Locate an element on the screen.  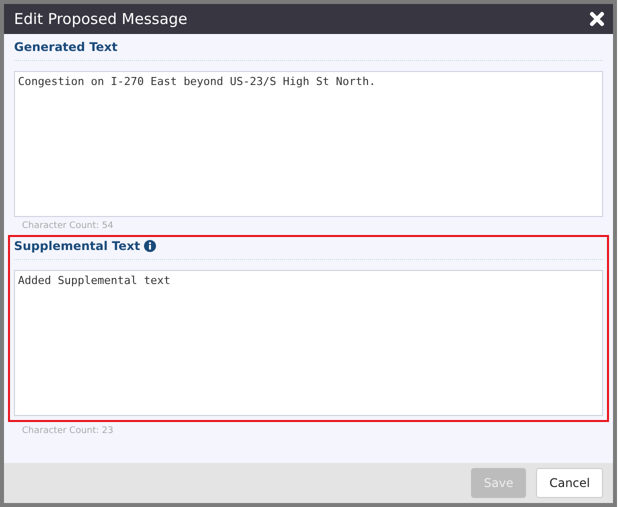
close-button is located at coordinates (597, 19).